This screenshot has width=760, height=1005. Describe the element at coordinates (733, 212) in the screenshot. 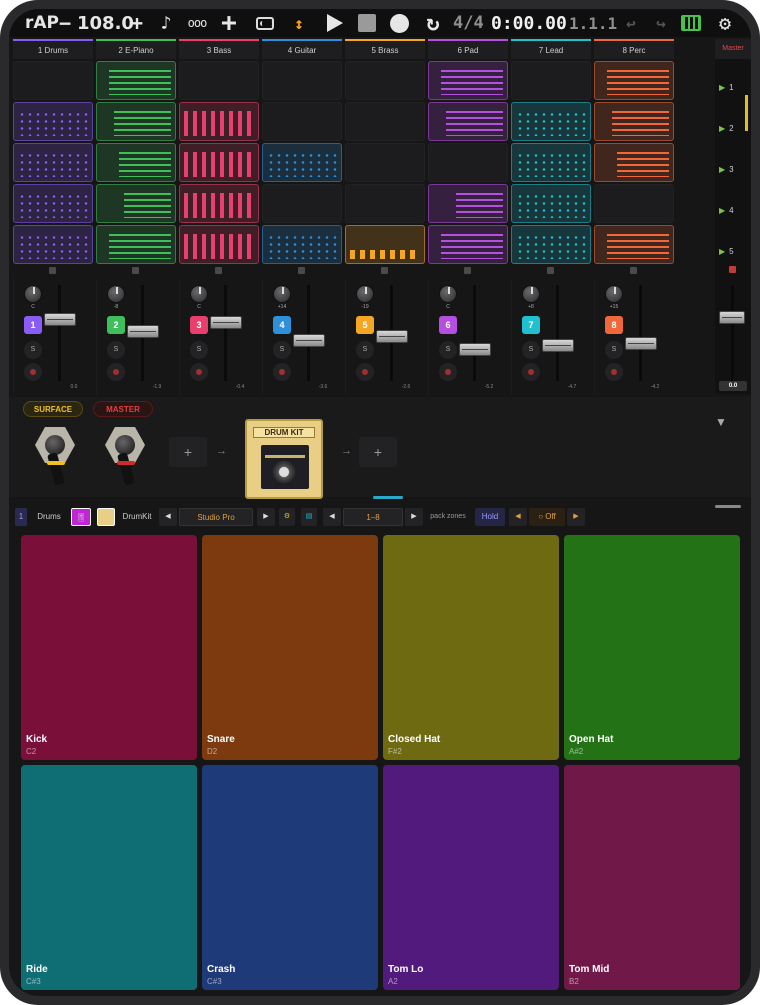

I see `scene-launch-button: ▶ 4` at that location.